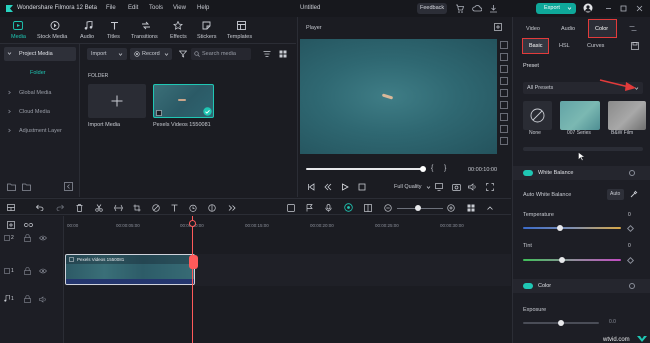 The height and width of the screenshot is (343, 650). I want to click on text-icon, so click(175, 208).